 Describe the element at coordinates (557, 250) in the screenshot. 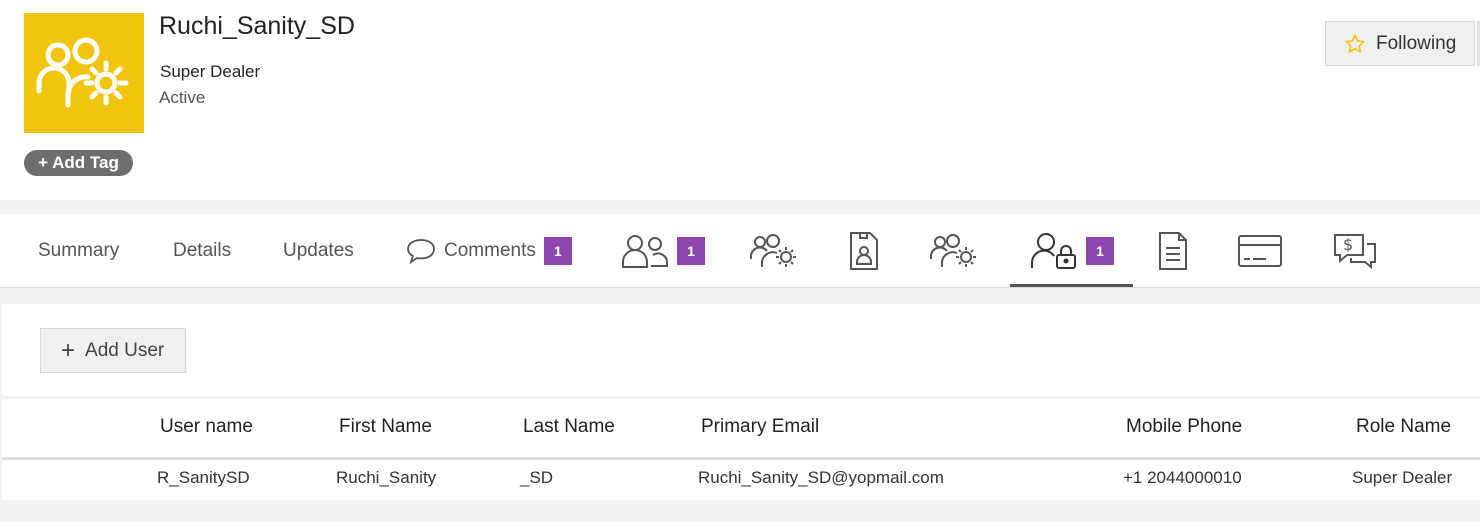

I see `comments-badge: 1` at that location.